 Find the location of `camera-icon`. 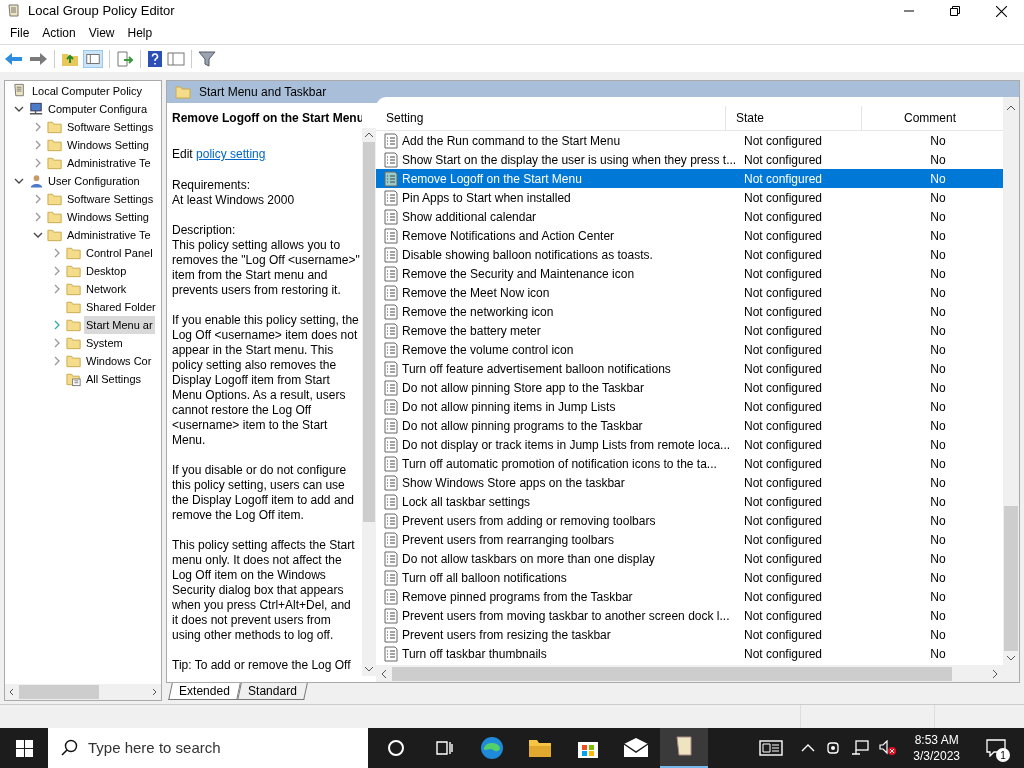

camera-icon is located at coordinates (833, 748).